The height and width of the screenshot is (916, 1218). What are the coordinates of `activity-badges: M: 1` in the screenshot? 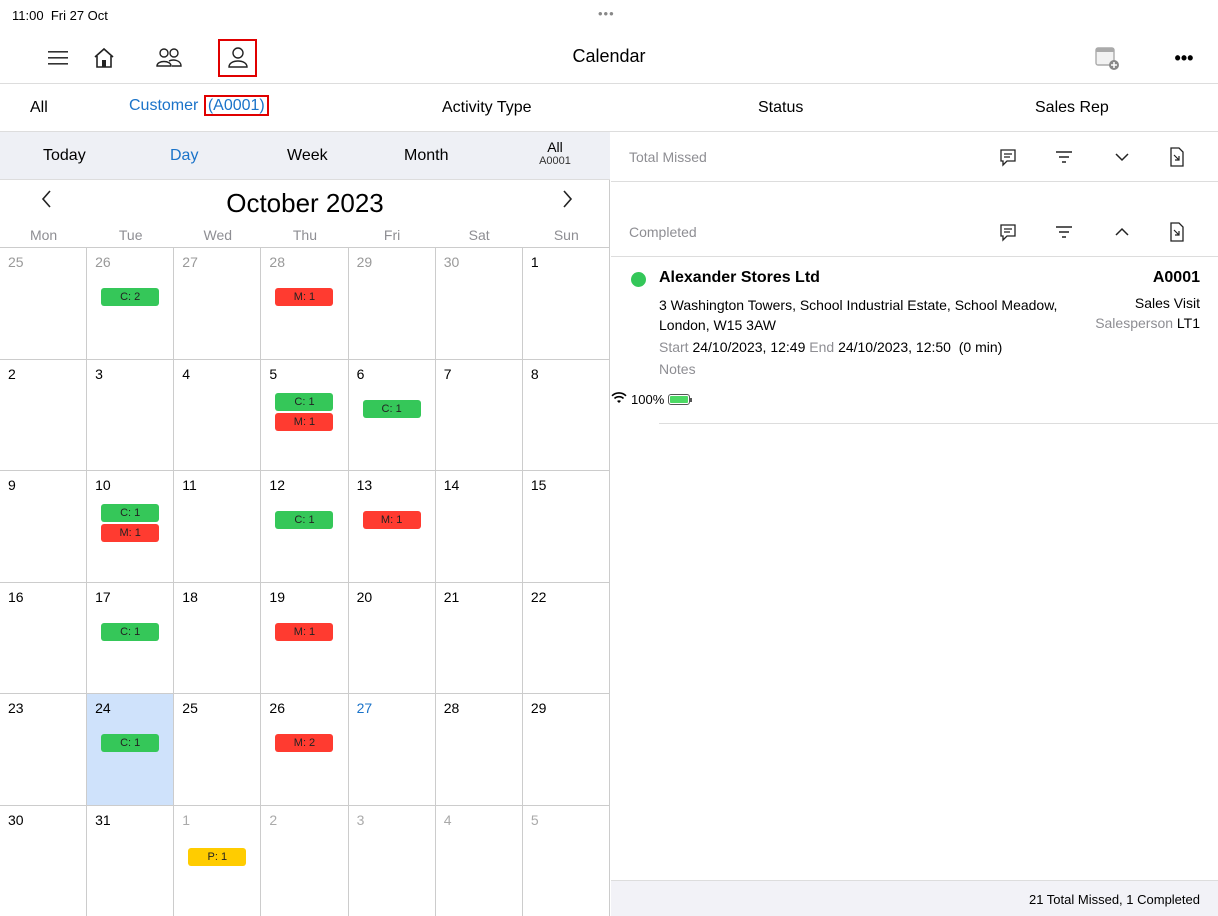 It's located at (392, 520).